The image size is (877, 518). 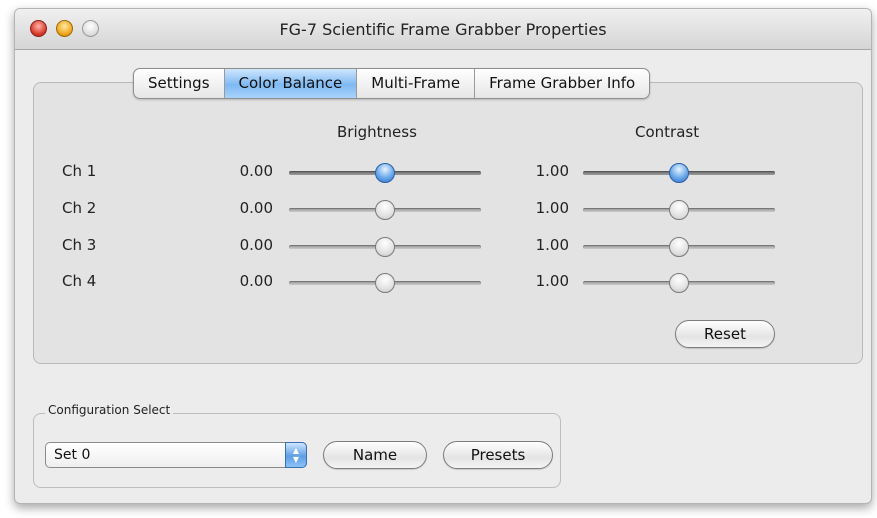 What do you see at coordinates (377, 132) in the screenshot?
I see `brightness-header: Brightness` at bounding box center [377, 132].